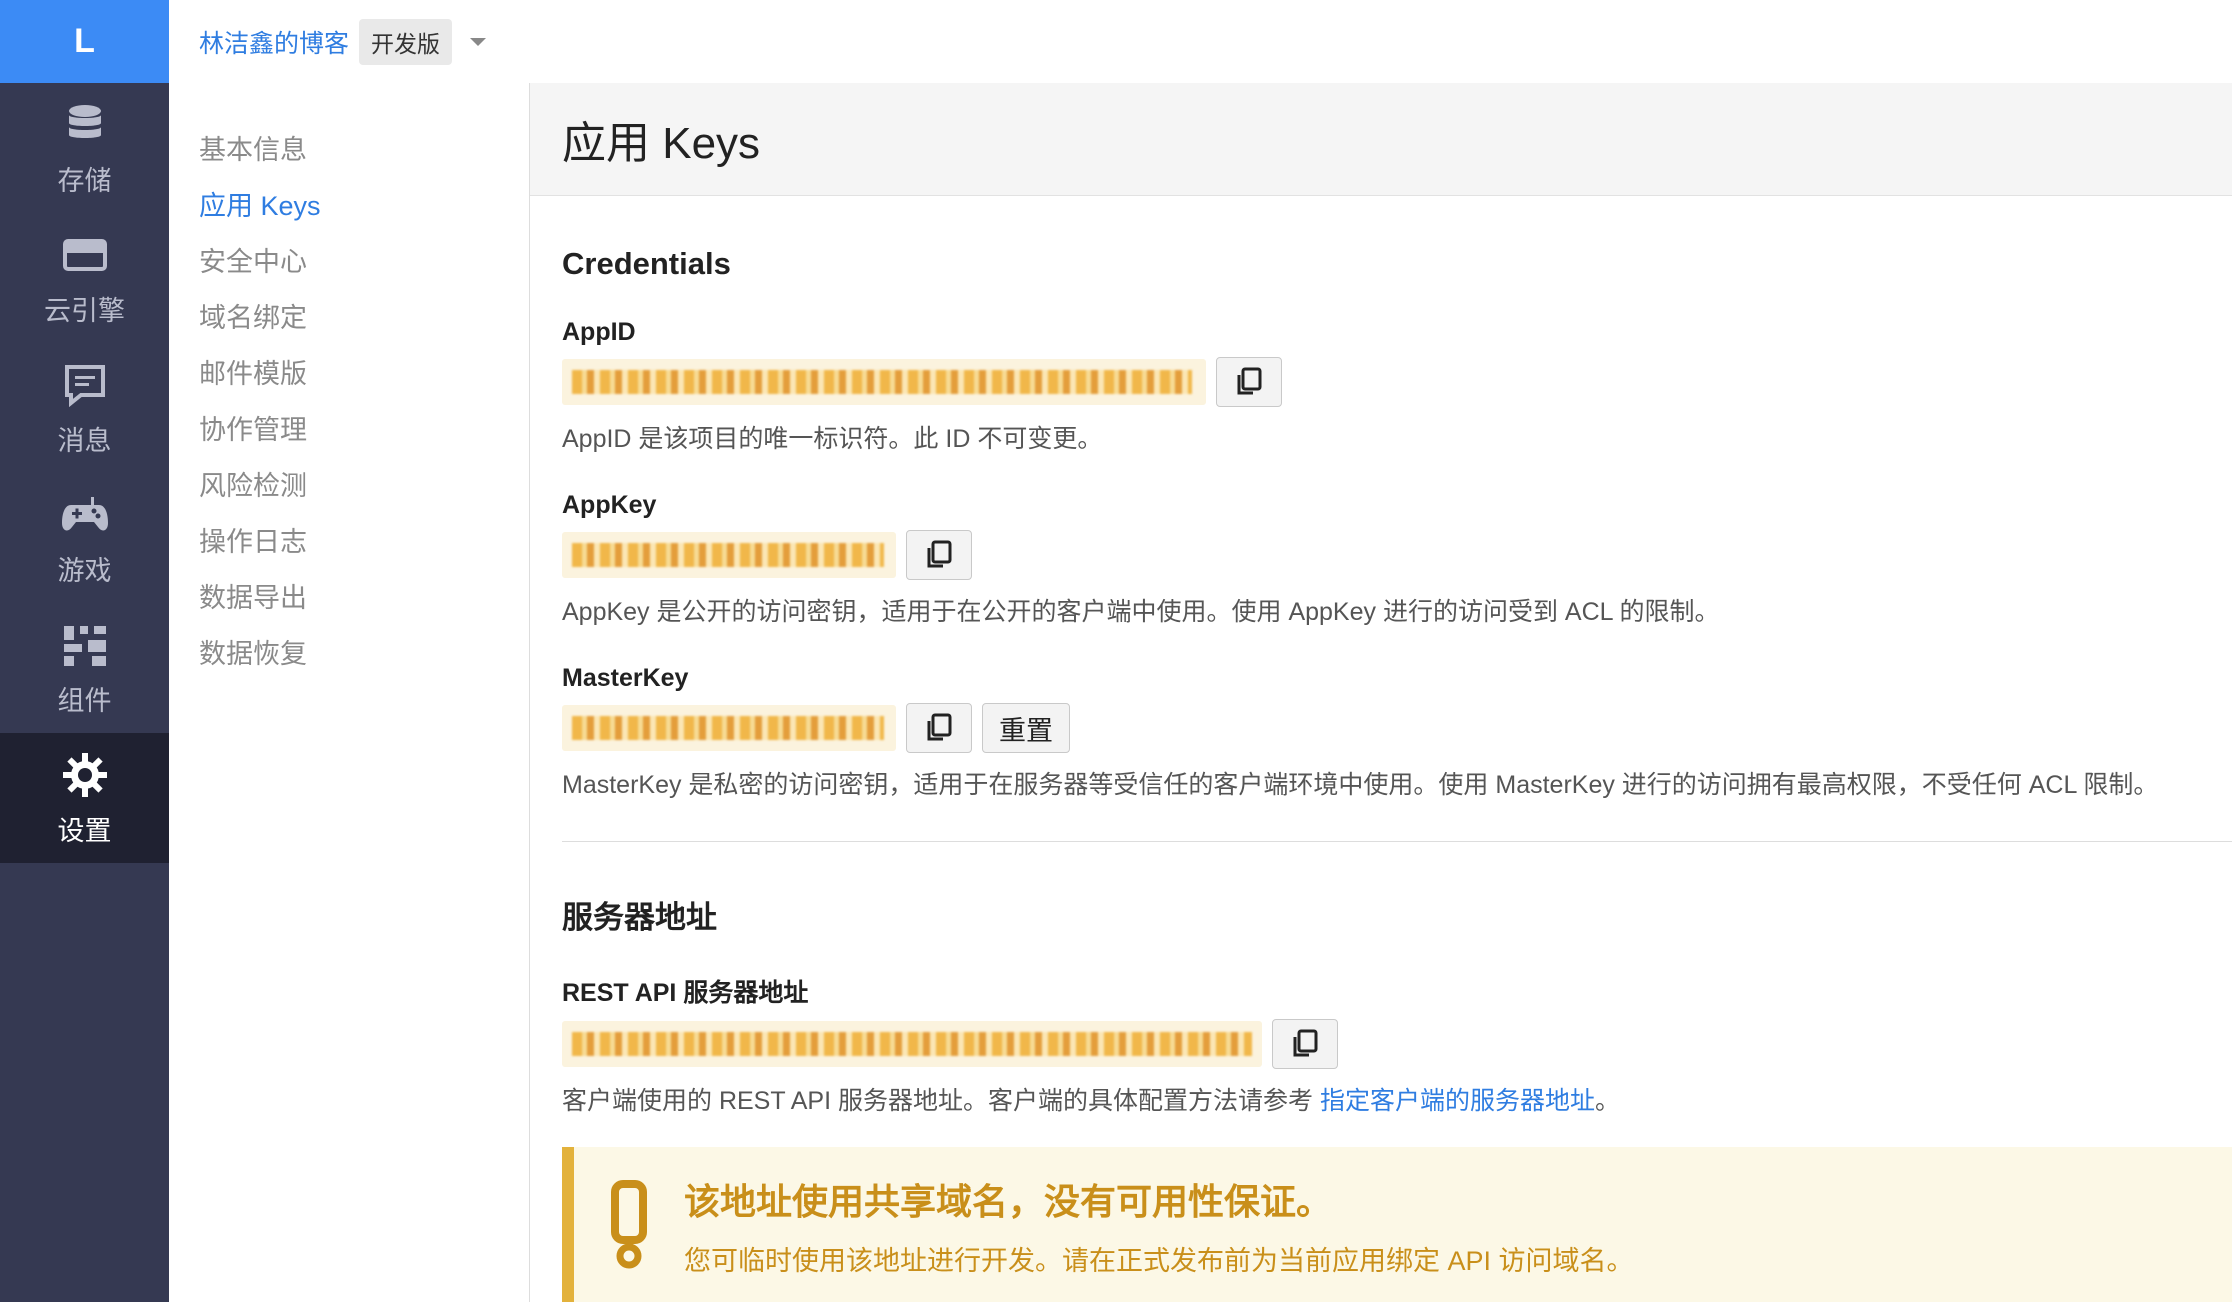  I want to click on subnav-item-domain: 域名绑定, so click(349, 315).